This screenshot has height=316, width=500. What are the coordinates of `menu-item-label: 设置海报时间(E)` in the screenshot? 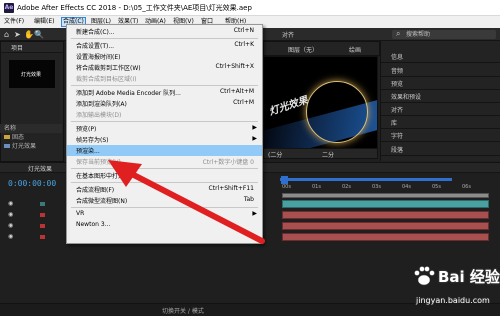 It's located at (98, 57).